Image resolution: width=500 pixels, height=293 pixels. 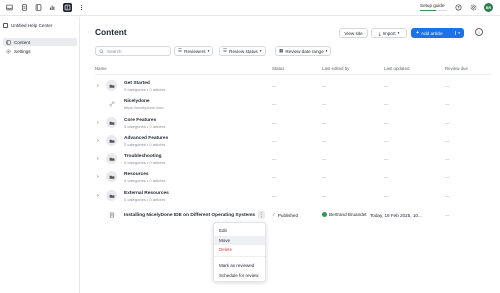 I want to click on filter-label: Reviewers, so click(x=195, y=51).